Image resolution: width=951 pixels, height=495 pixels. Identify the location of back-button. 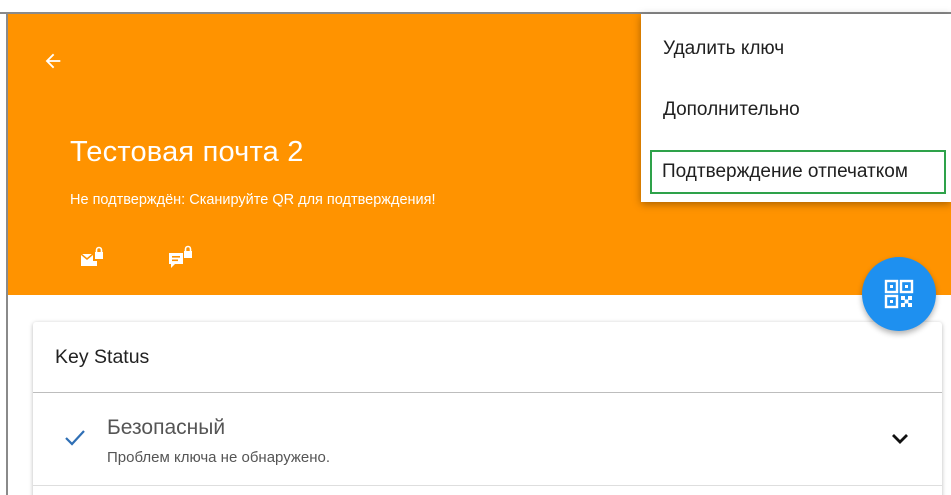
(53, 61).